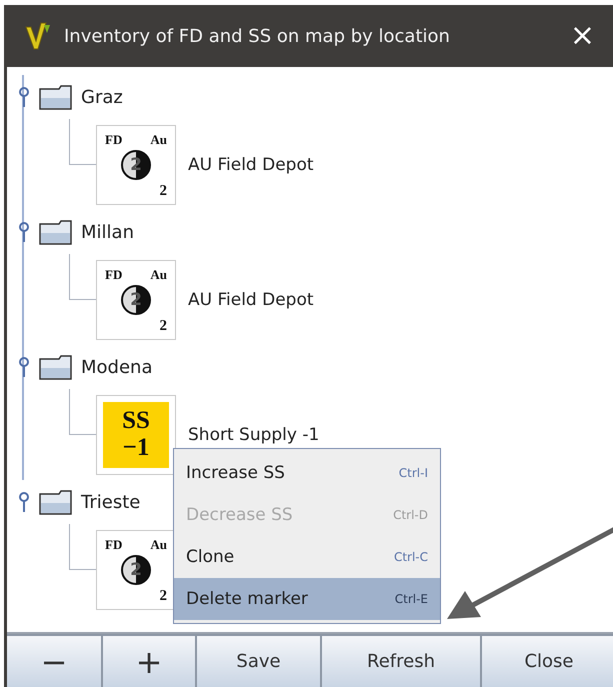 Image resolution: width=613 pixels, height=687 pixels. Describe the element at coordinates (110, 502) in the screenshot. I see `location-label: Trieste` at that location.